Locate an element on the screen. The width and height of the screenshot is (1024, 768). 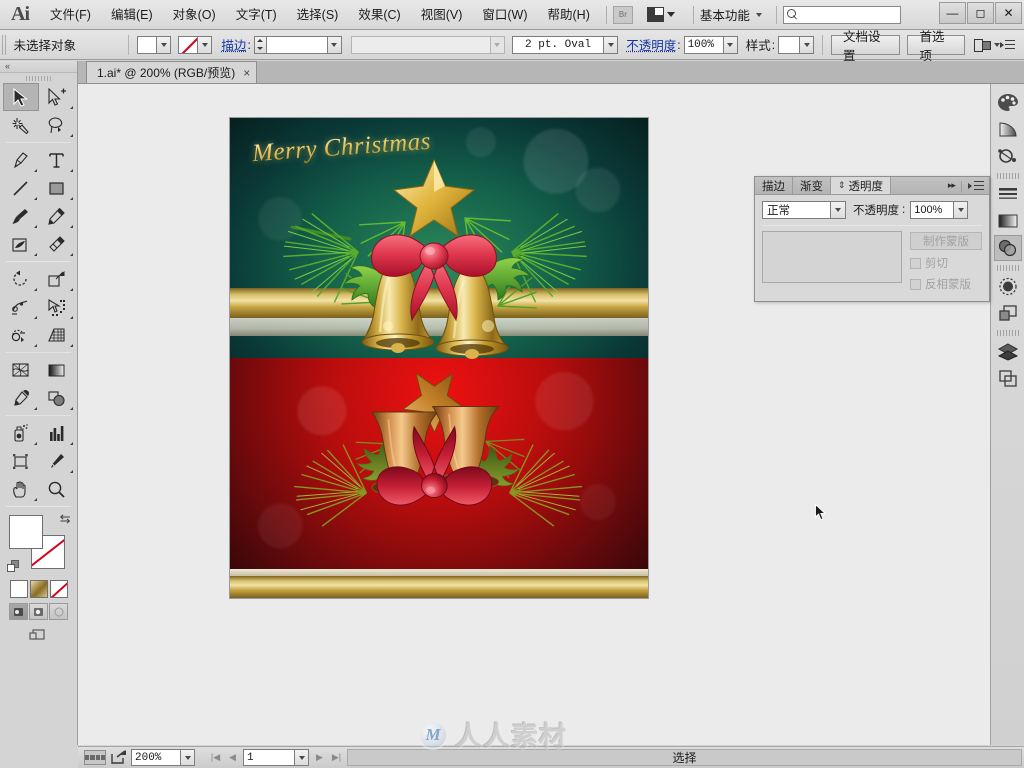
panel-tab-stroke: 描边 is located at coordinates (774, 185).